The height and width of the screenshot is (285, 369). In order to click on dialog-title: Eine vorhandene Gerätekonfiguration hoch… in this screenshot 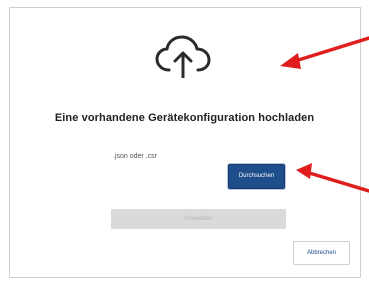, I will do `click(184, 118)`.